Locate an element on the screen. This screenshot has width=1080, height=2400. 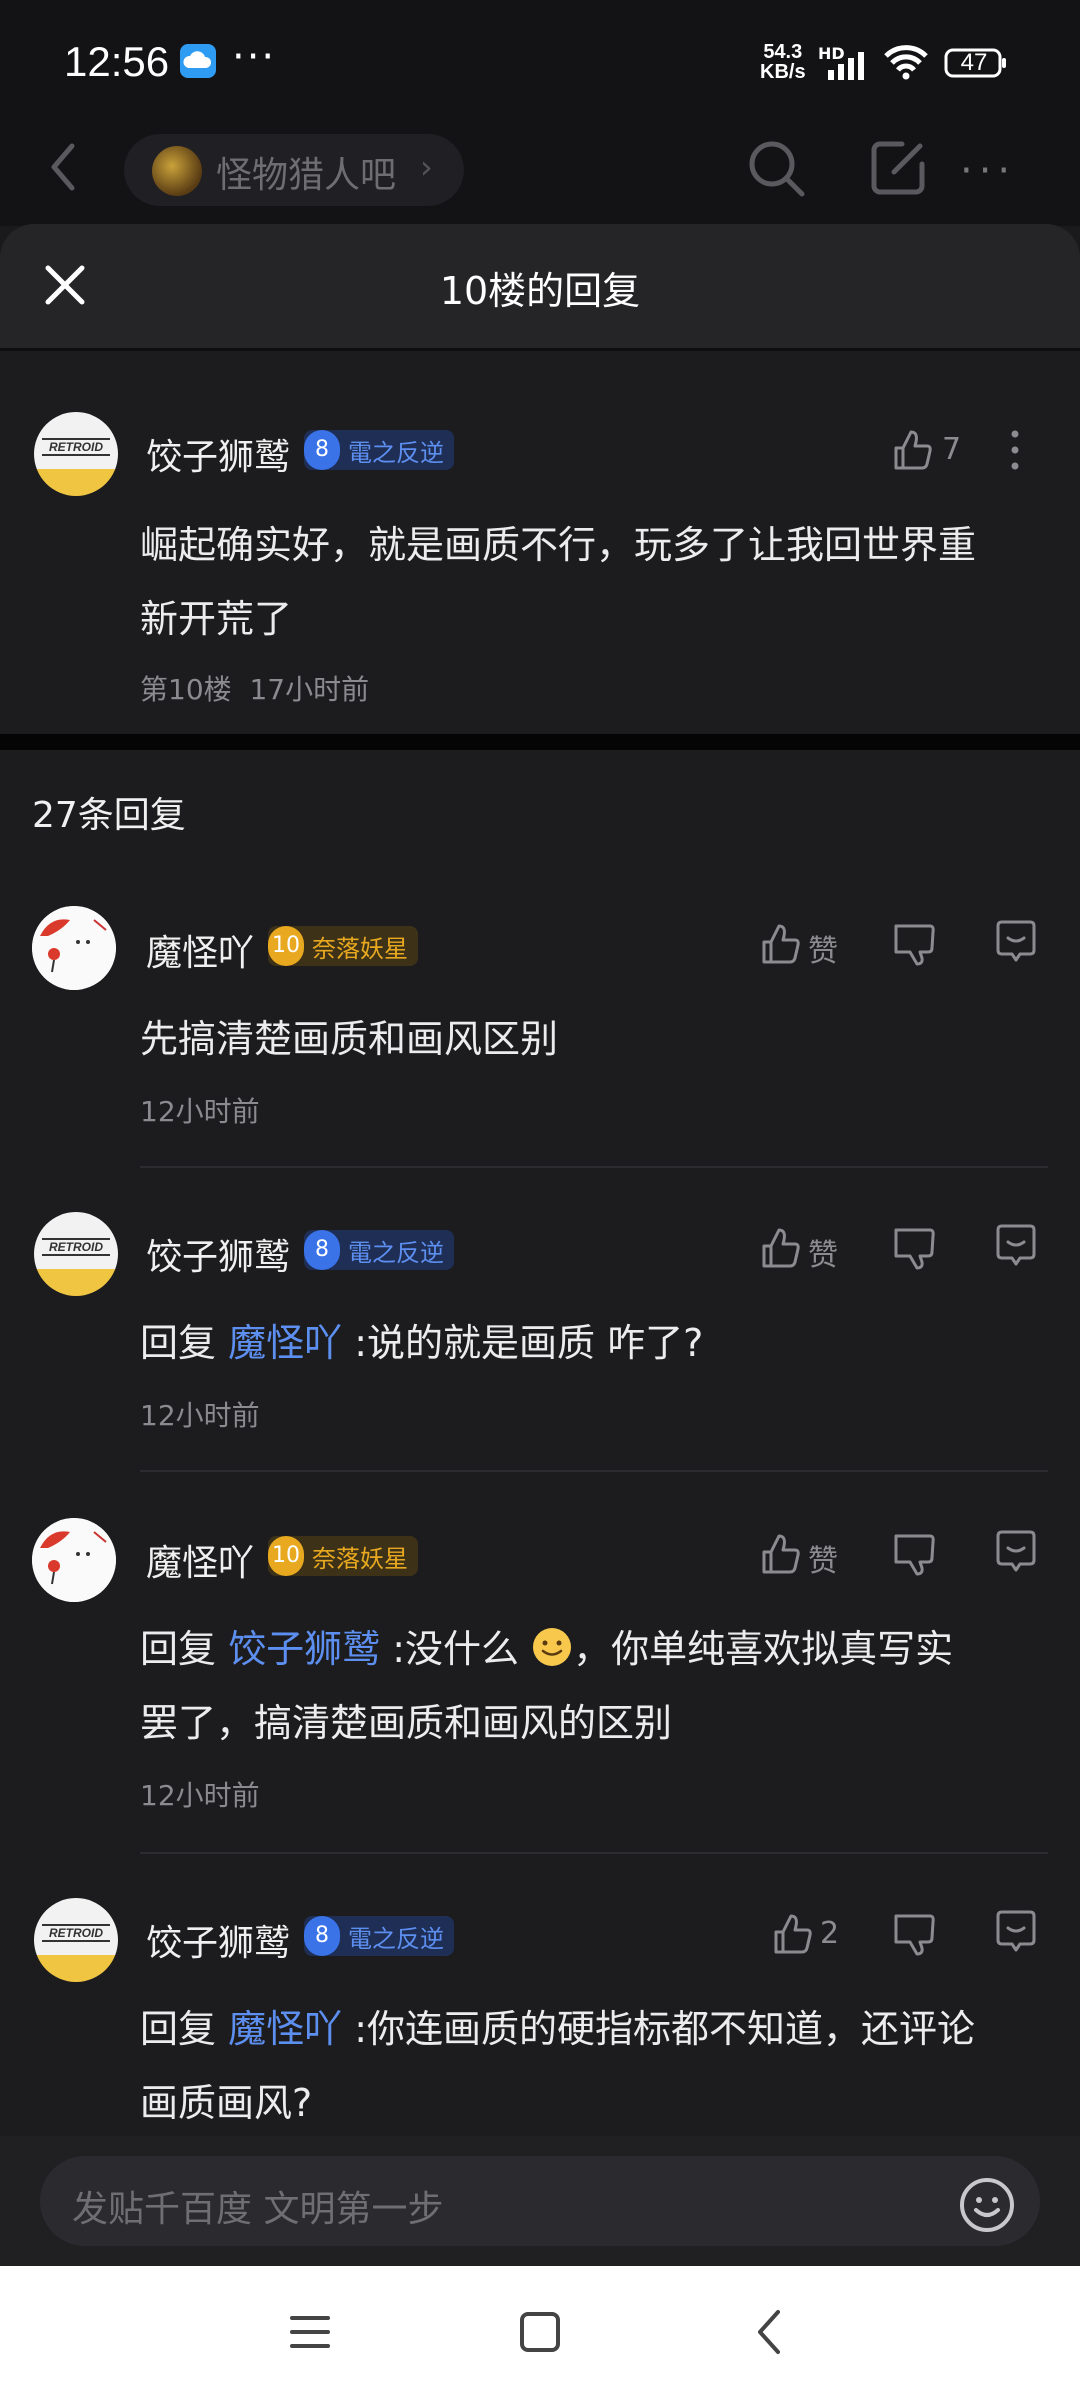
reply-text-line: 画质画风? is located at coordinates (226, 2103).